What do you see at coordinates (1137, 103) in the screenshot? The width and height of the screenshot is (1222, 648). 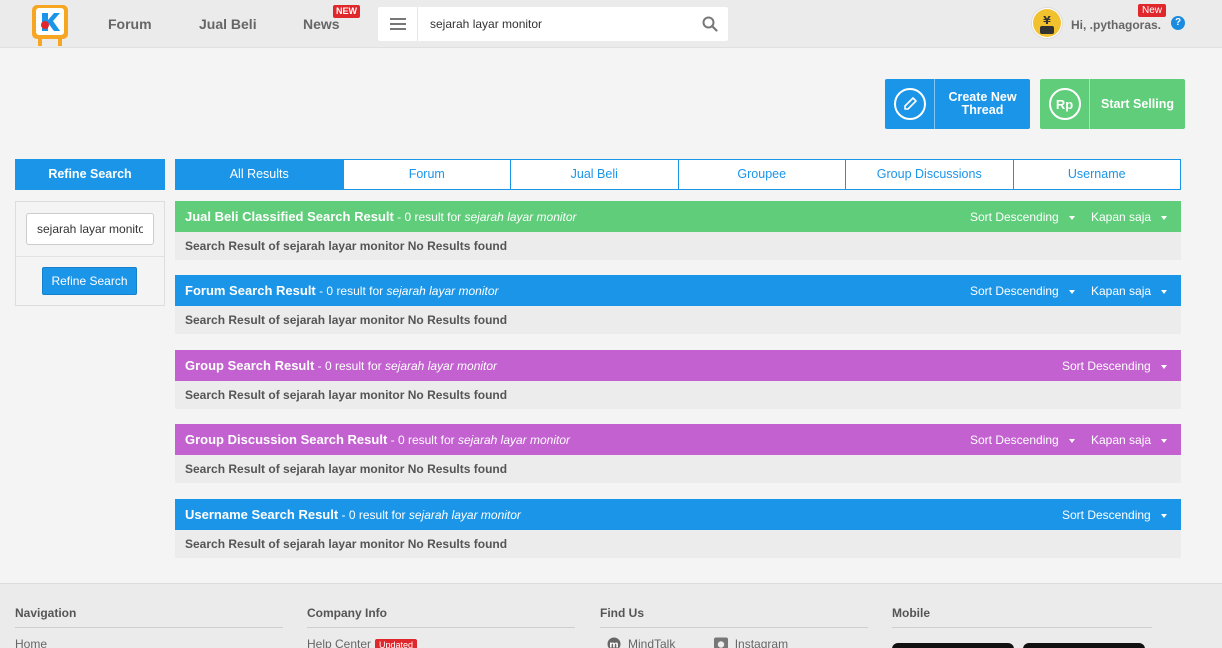 I see `start-selling-label: Start Selling` at bounding box center [1137, 103].